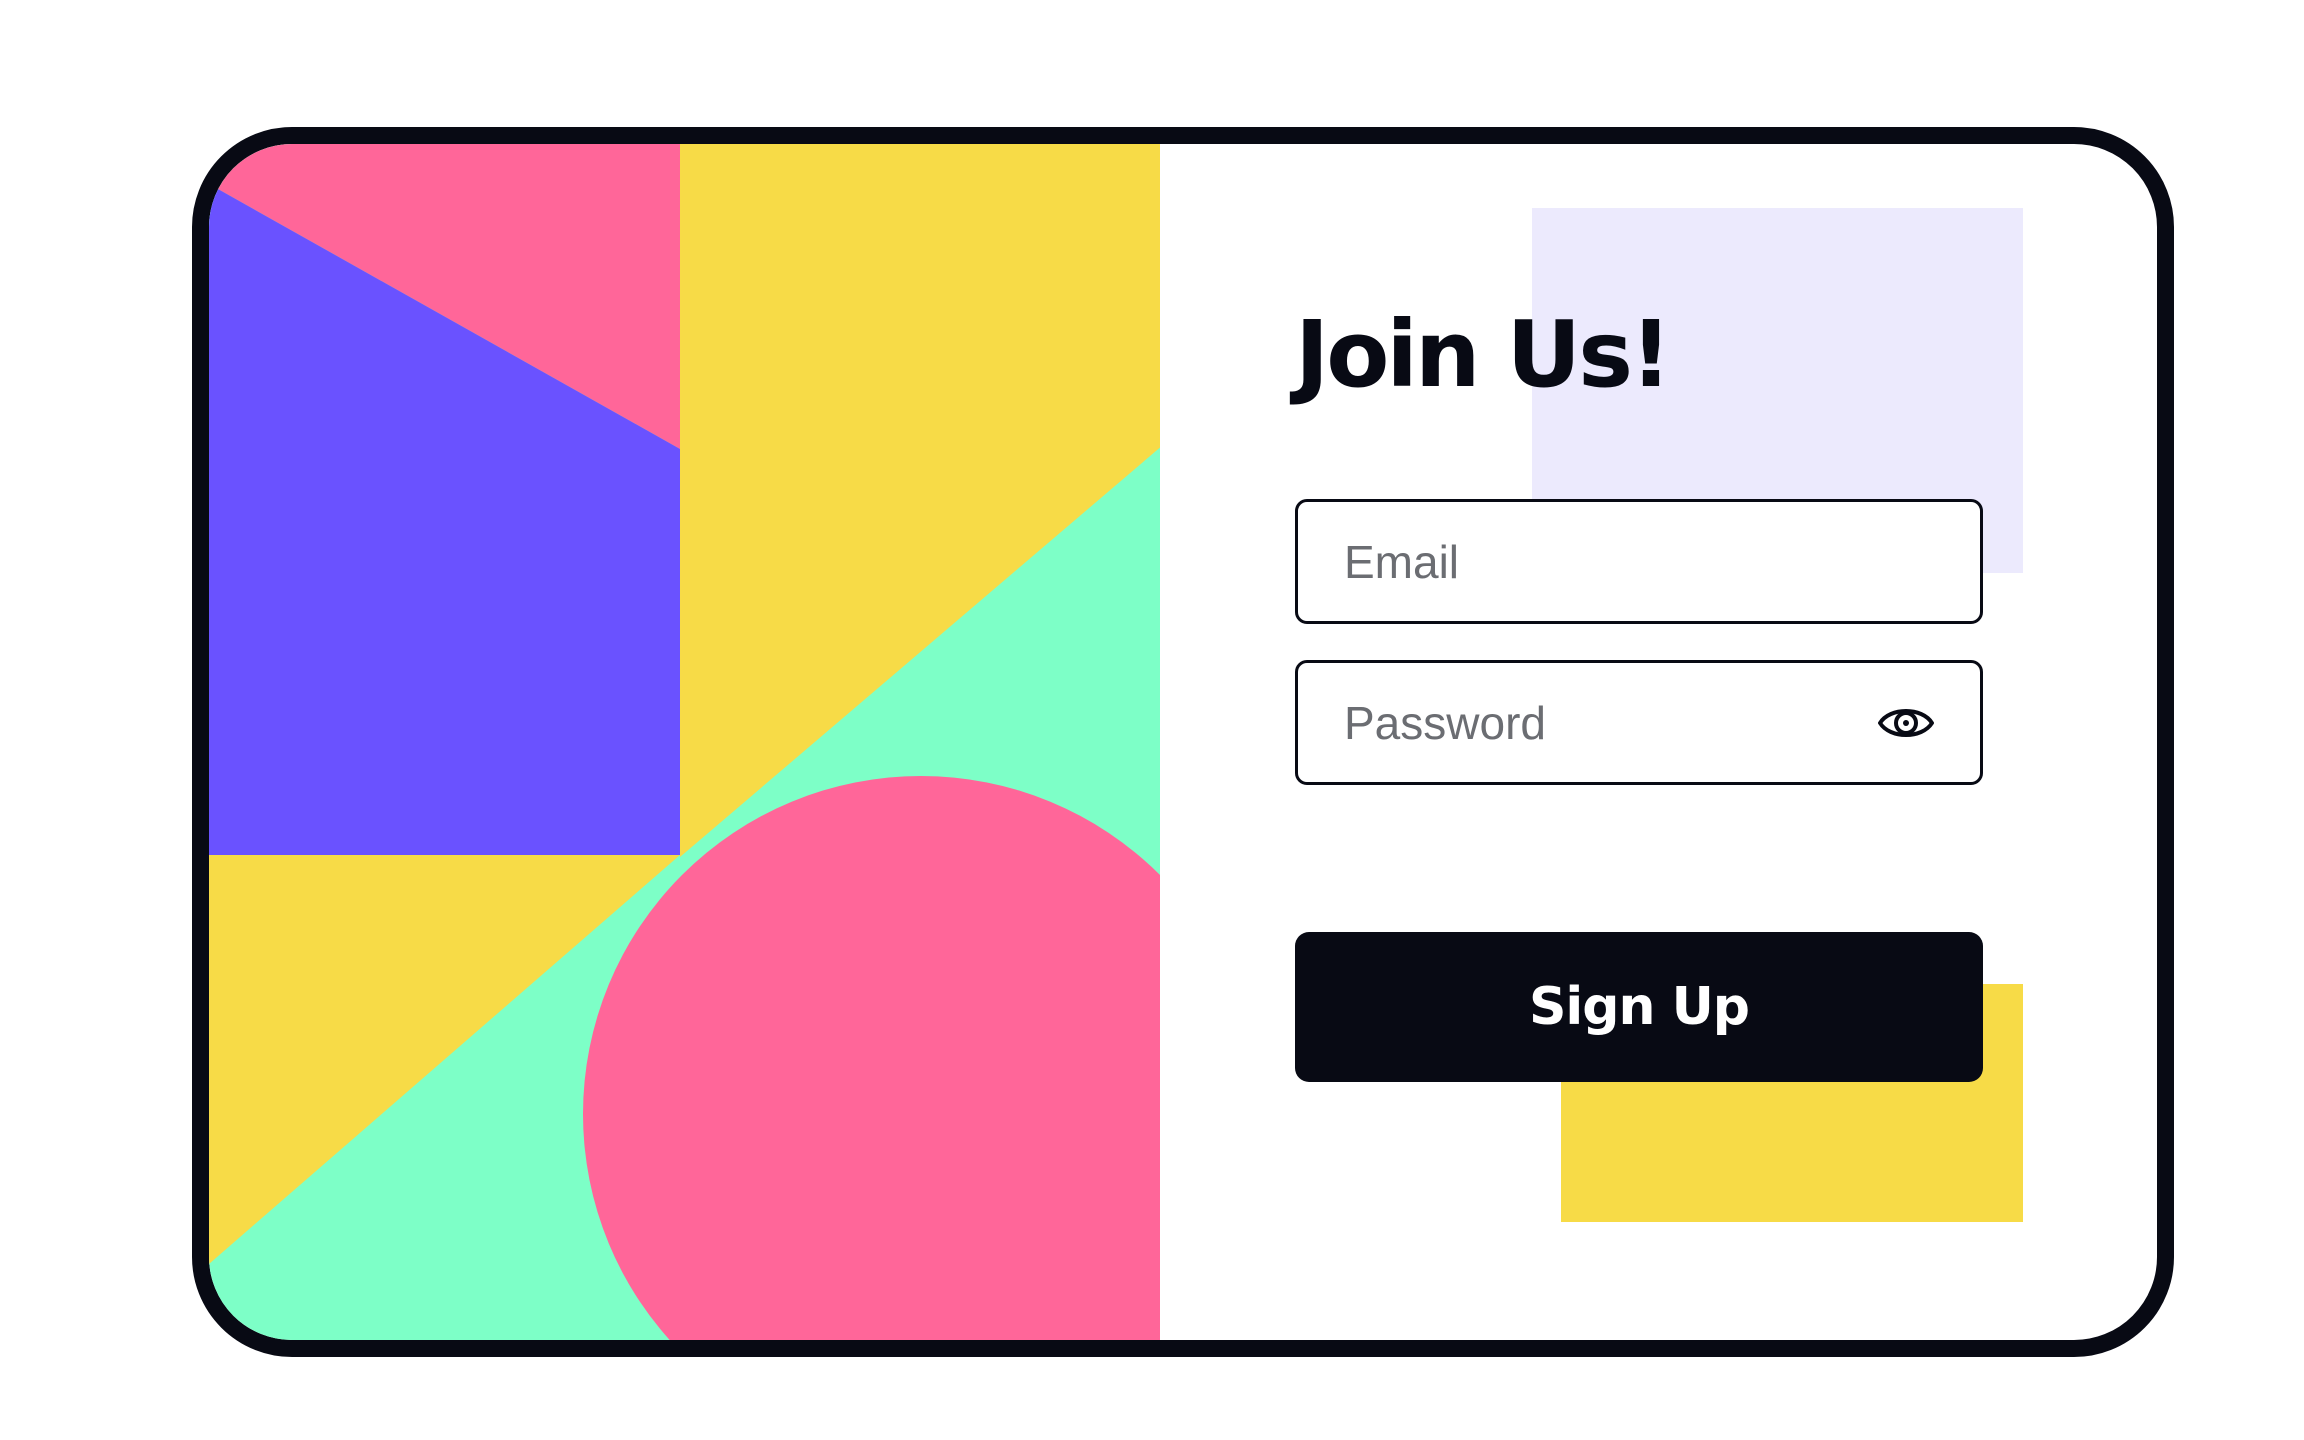 The image size is (2304, 1440). I want to click on password-field, so click(1639, 722).